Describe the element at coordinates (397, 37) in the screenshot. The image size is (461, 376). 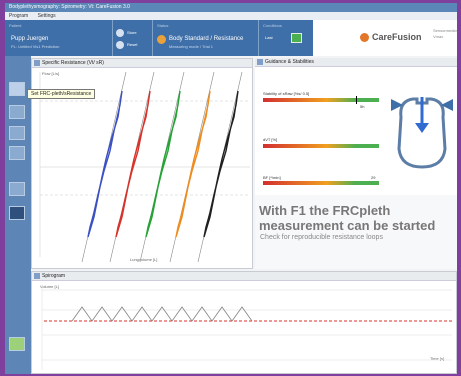
I see `brand-name: CareFusion` at that location.